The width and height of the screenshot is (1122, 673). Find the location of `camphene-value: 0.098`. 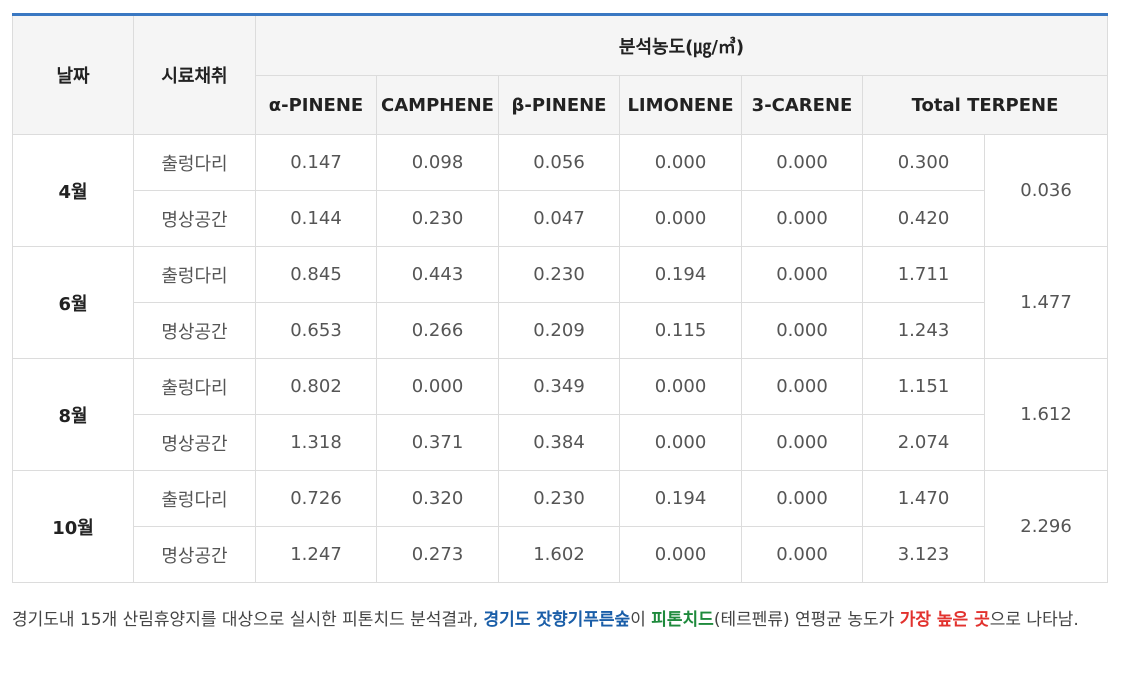

camphene-value: 0.098 is located at coordinates (437, 162).